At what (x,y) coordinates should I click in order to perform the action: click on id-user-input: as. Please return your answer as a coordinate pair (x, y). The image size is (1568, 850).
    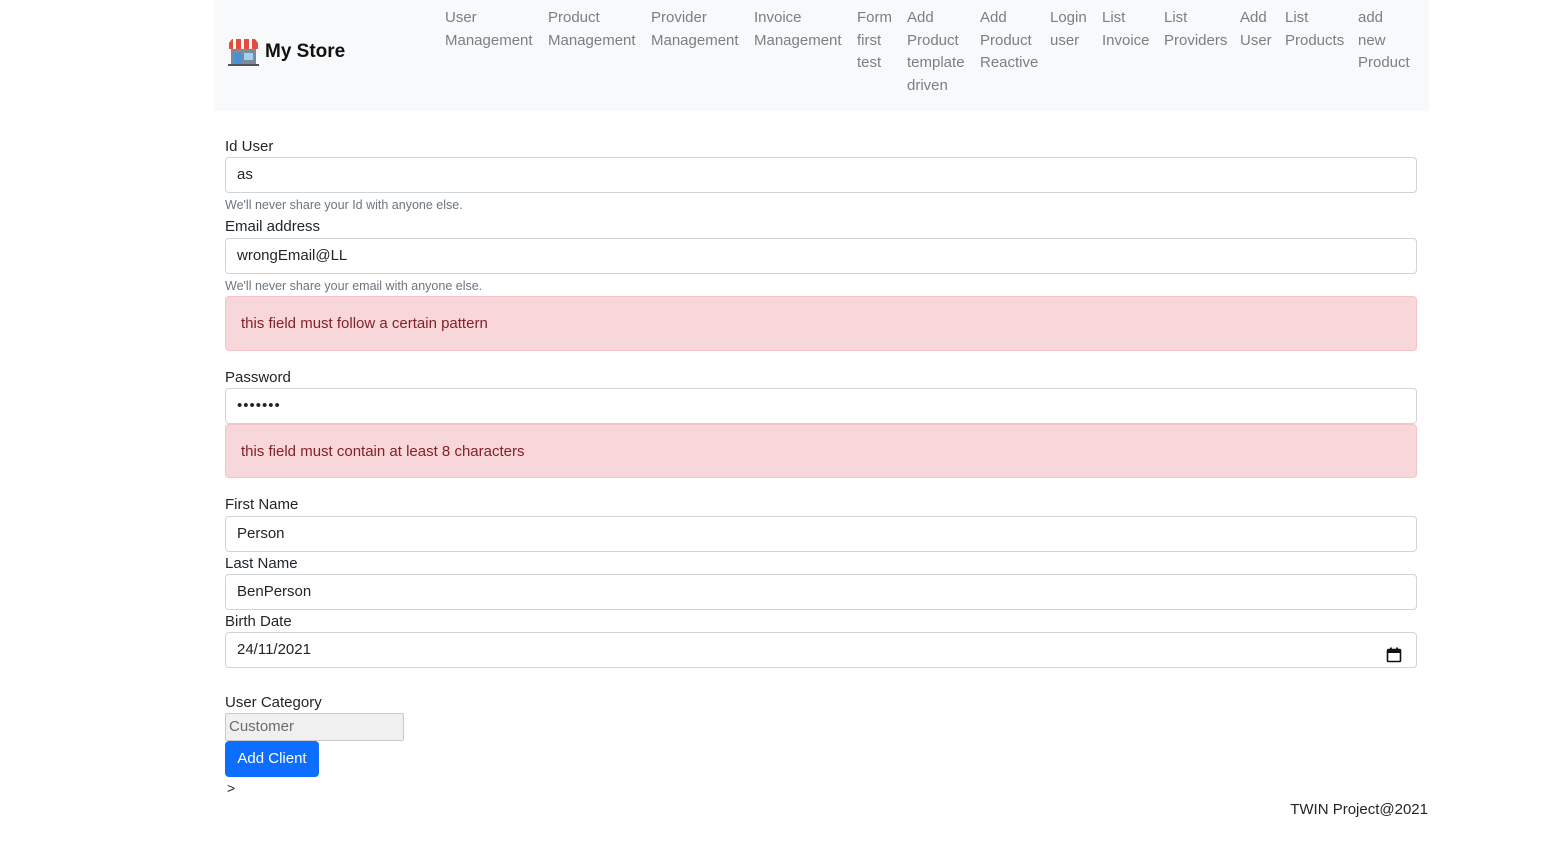
    Looking at the image, I should click on (821, 175).